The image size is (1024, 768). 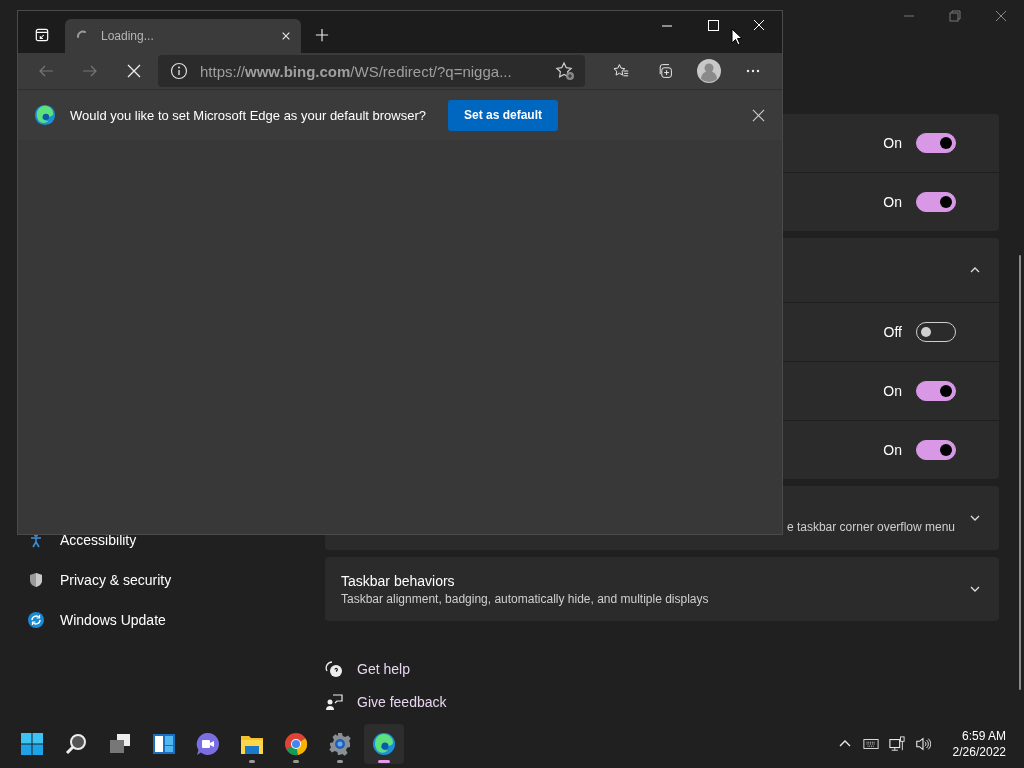 What do you see at coordinates (296, 744) in the screenshot?
I see `chrome-icon` at bounding box center [296, 744].